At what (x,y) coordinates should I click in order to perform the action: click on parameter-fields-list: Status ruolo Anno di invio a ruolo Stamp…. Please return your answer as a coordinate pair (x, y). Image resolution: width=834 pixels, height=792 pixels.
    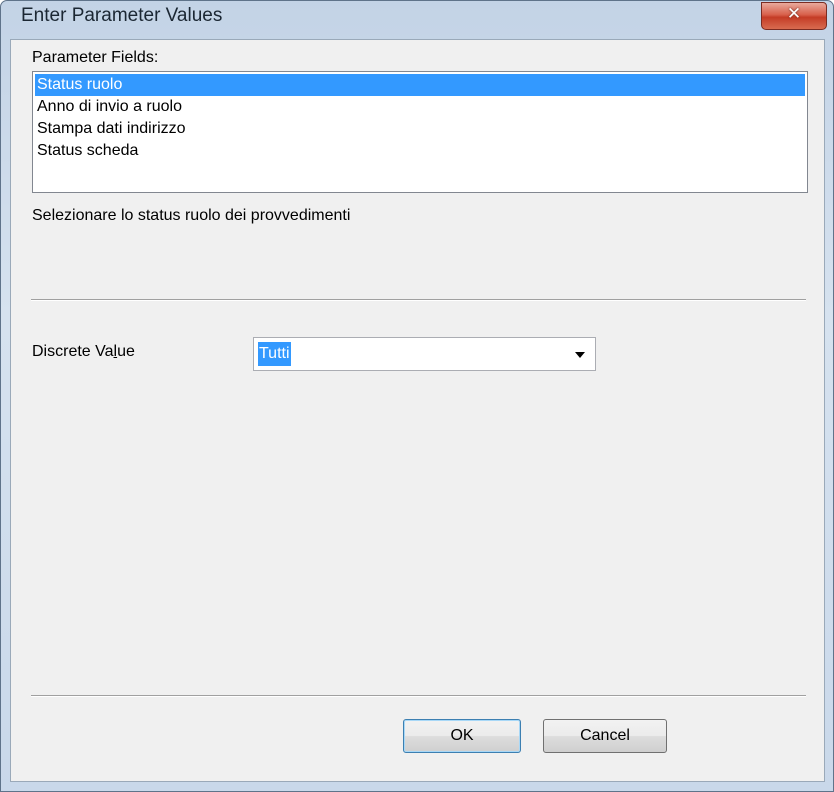
    Looking at the image, I should click on (420, 132).